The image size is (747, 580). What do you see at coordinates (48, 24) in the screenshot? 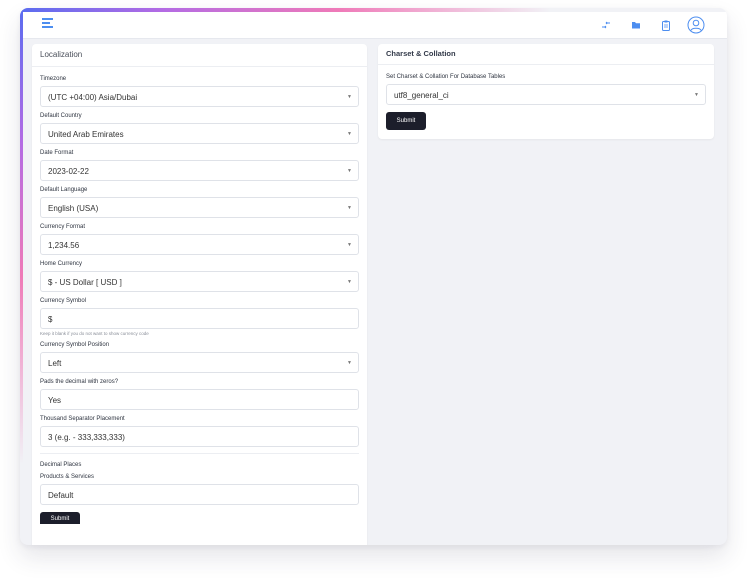
I see `hamburger-menu-icon` at bounding box center [48, 24].